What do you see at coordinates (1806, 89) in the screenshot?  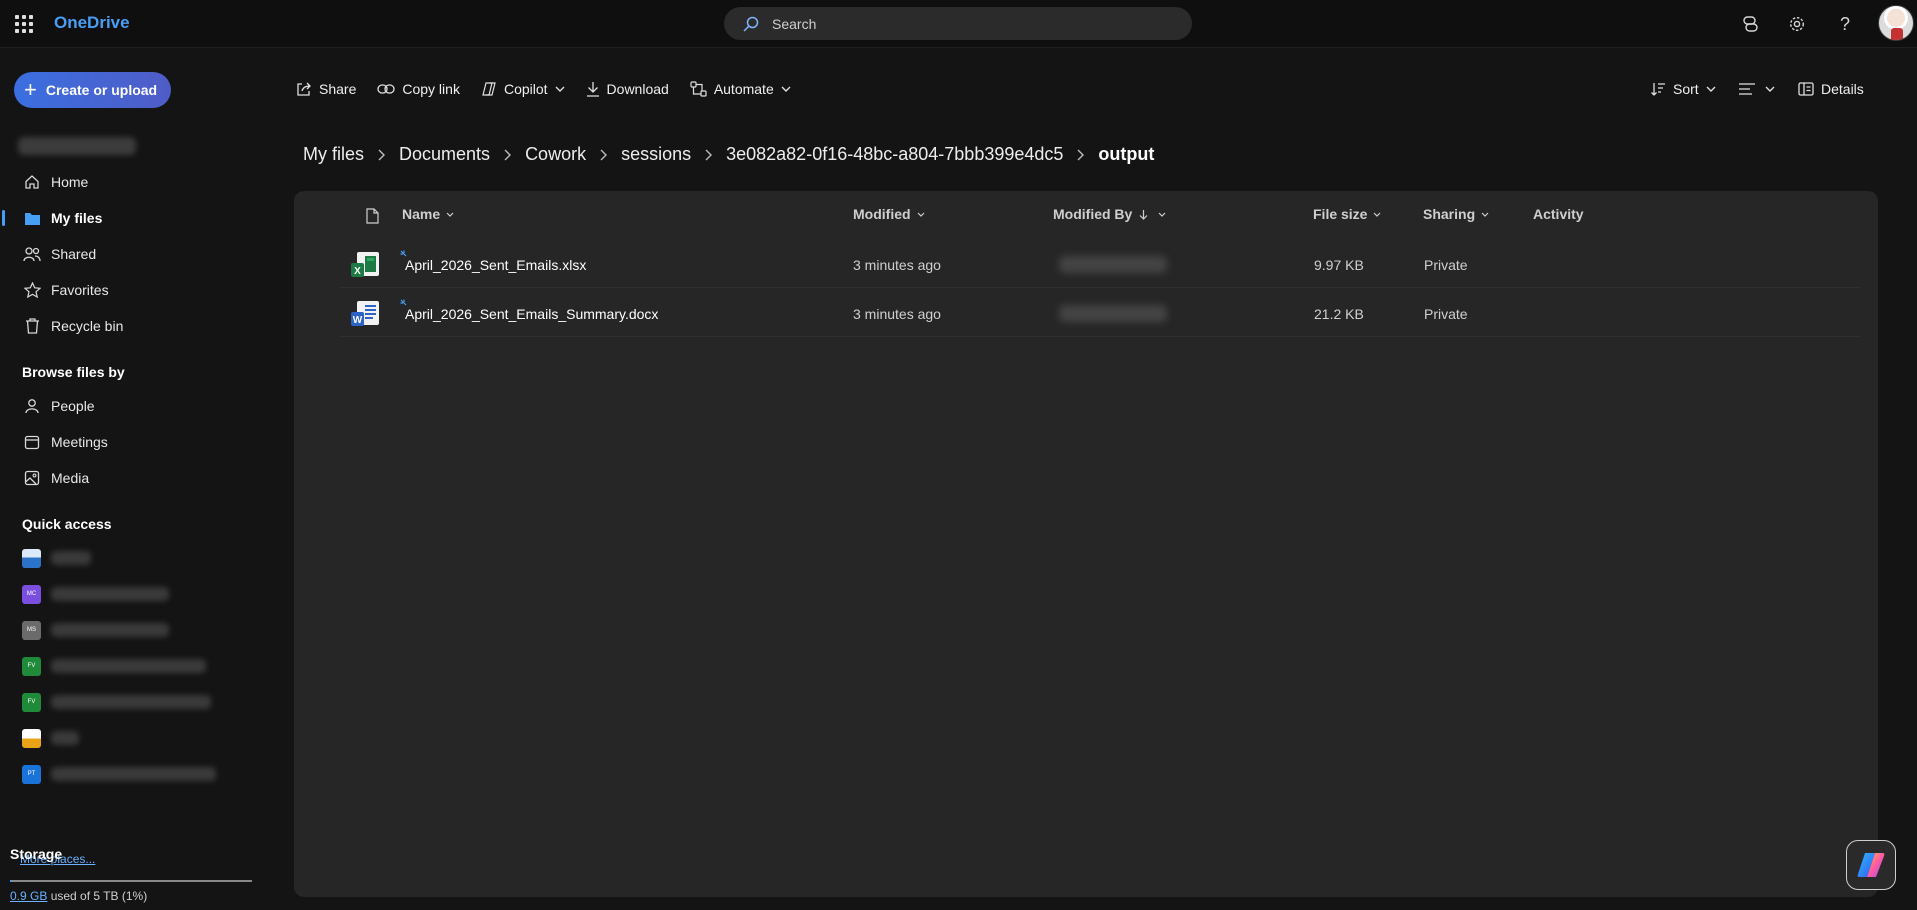 I see `details-pane-icon` at bounding box center [1806, 89].